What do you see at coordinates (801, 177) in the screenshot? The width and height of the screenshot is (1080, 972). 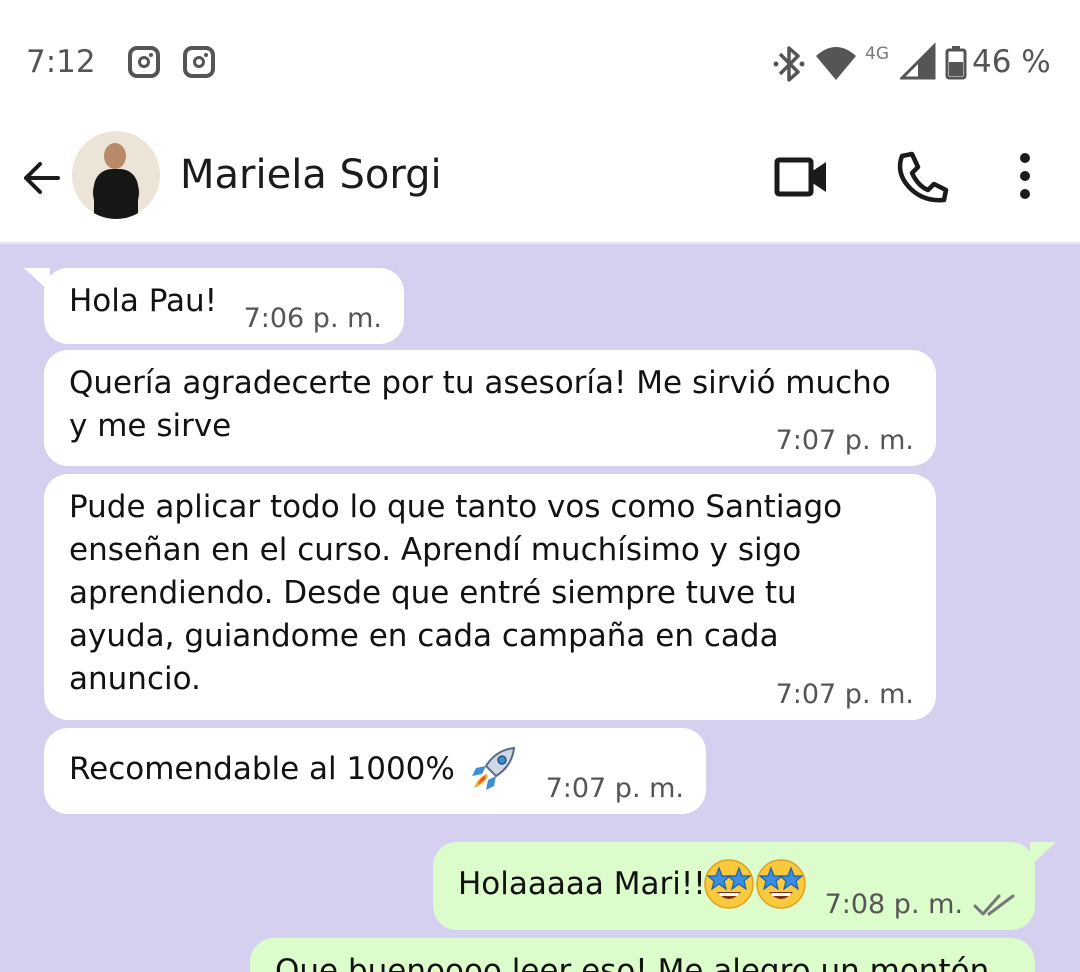 I see `video-call-icon` at bounding box center [801, 177].